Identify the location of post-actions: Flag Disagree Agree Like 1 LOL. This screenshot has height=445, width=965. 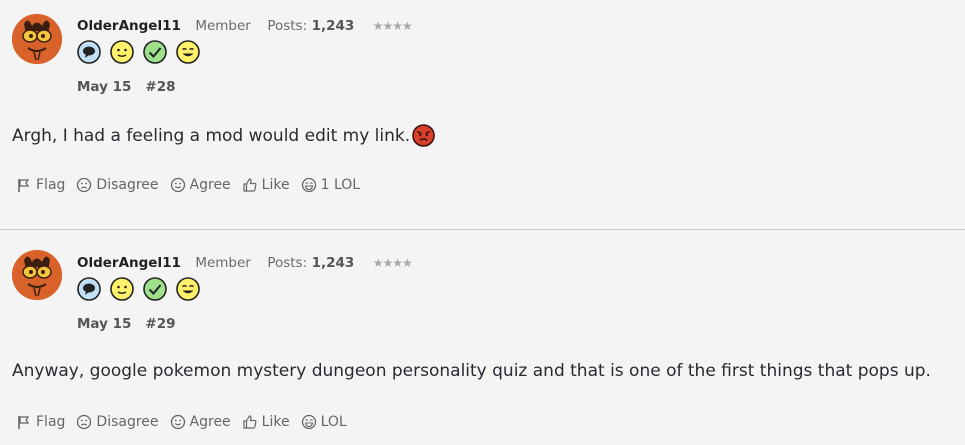
(193, 185).